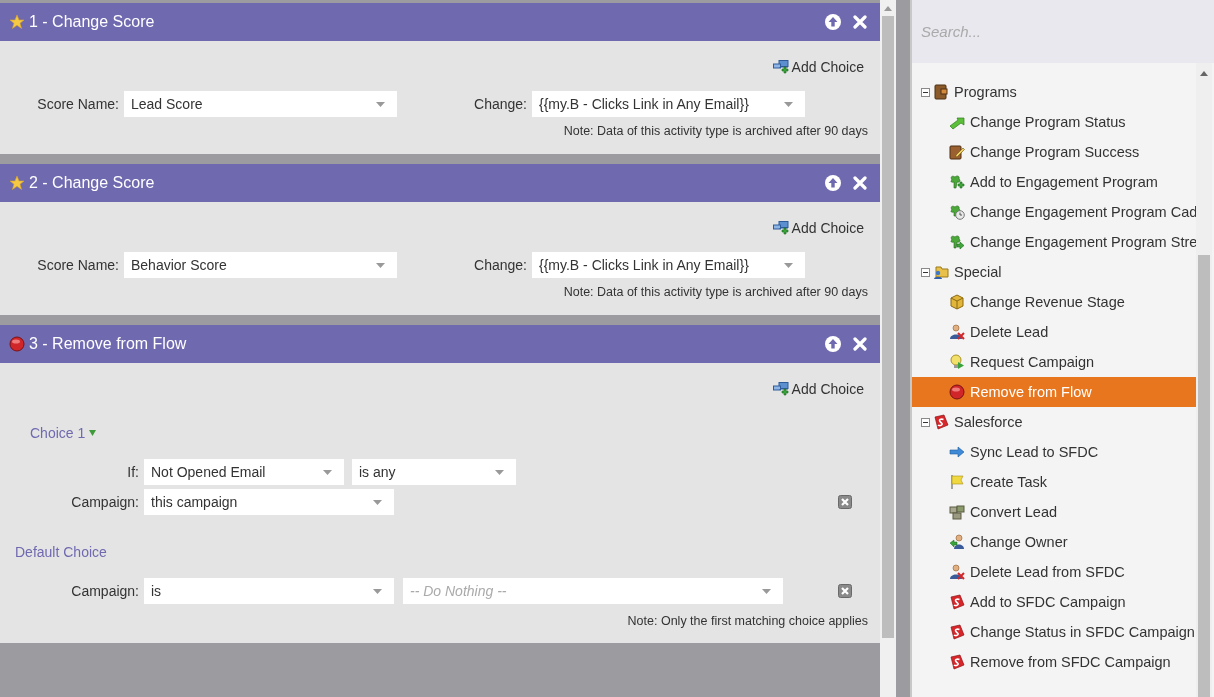  What do you see at coordinates (1054, 542) in the screenshot?
I see `tree-item: Change Owner` at bounding box center [1054, 542].